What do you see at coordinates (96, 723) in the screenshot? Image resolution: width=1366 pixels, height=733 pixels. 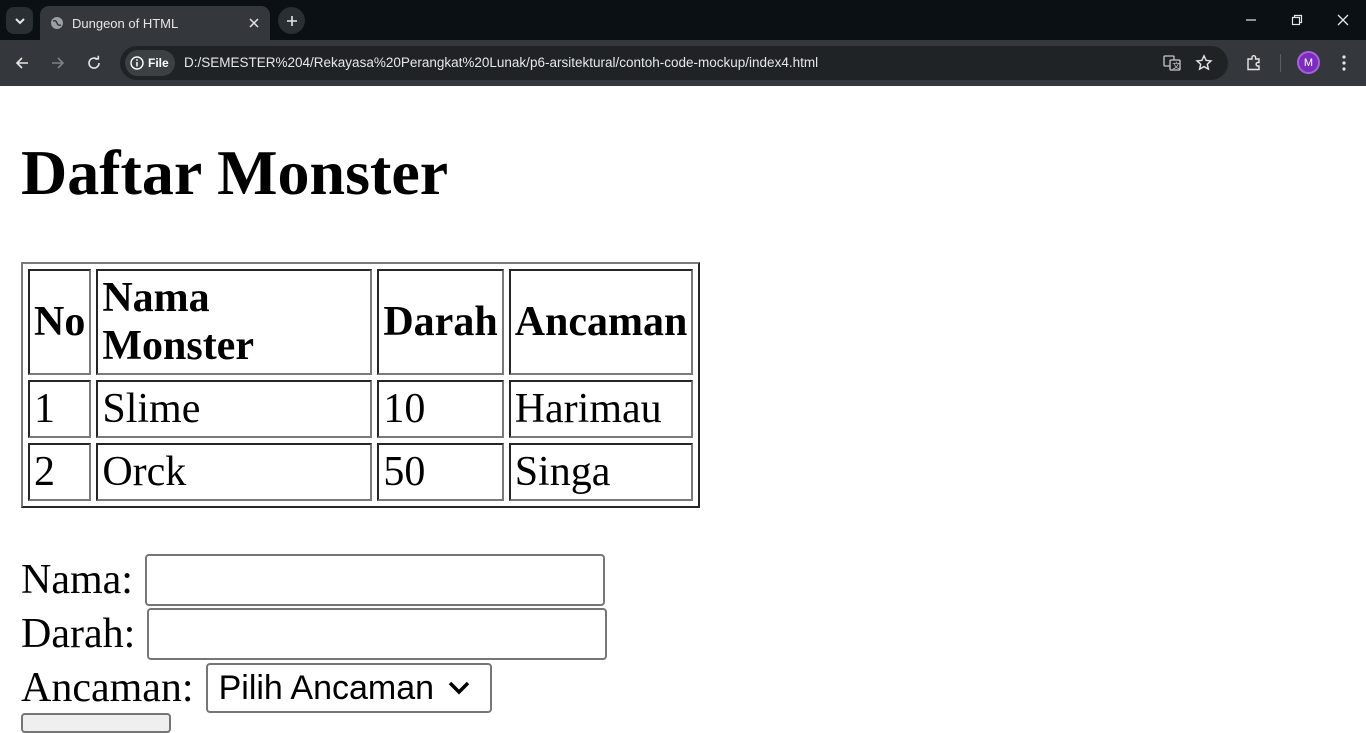 I see `submit-button` at bounding box center [96, 723].